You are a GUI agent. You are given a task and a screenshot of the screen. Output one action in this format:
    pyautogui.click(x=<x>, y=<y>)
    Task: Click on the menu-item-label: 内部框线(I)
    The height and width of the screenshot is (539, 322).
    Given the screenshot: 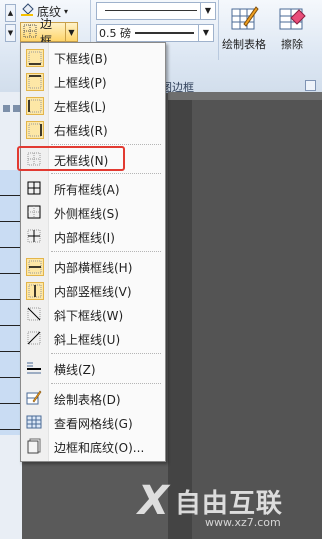 What is the action you would take?
    pyautogui.click(x=84, y=237)
    